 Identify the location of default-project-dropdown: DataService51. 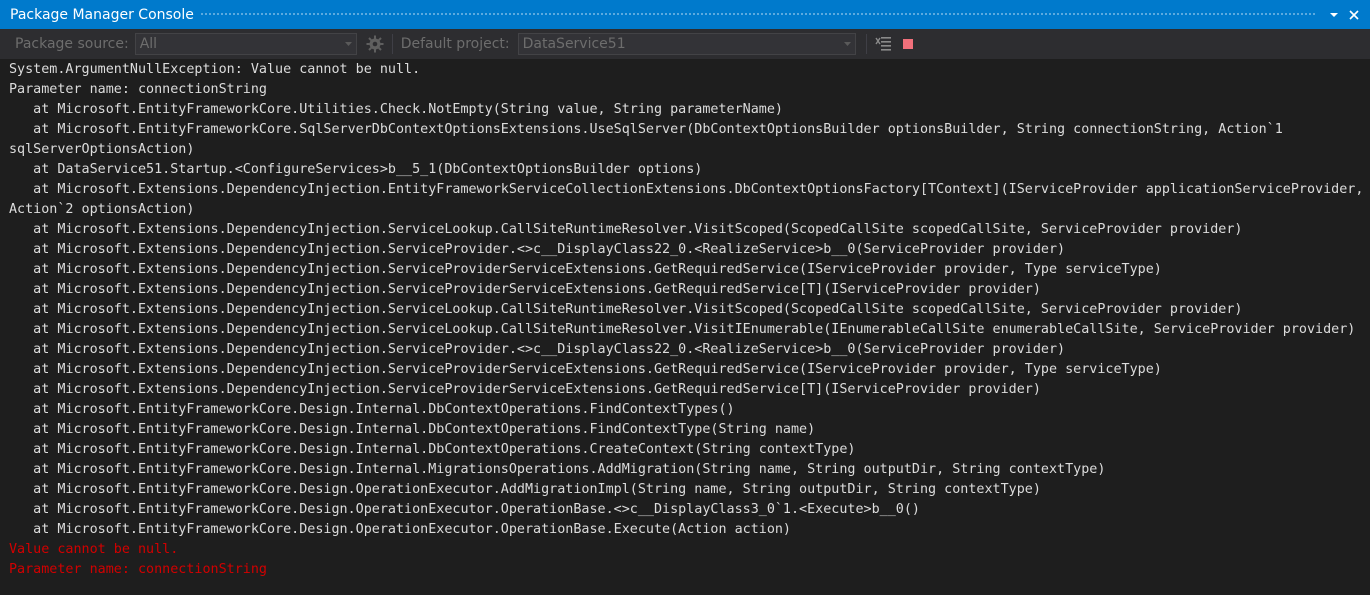
(686, 44).